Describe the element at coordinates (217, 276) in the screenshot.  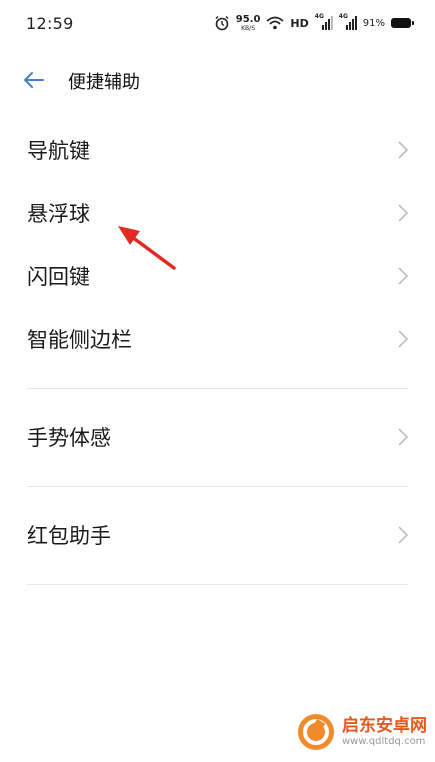
I see `menu-item-flashback-key: 闪回键` at that location.